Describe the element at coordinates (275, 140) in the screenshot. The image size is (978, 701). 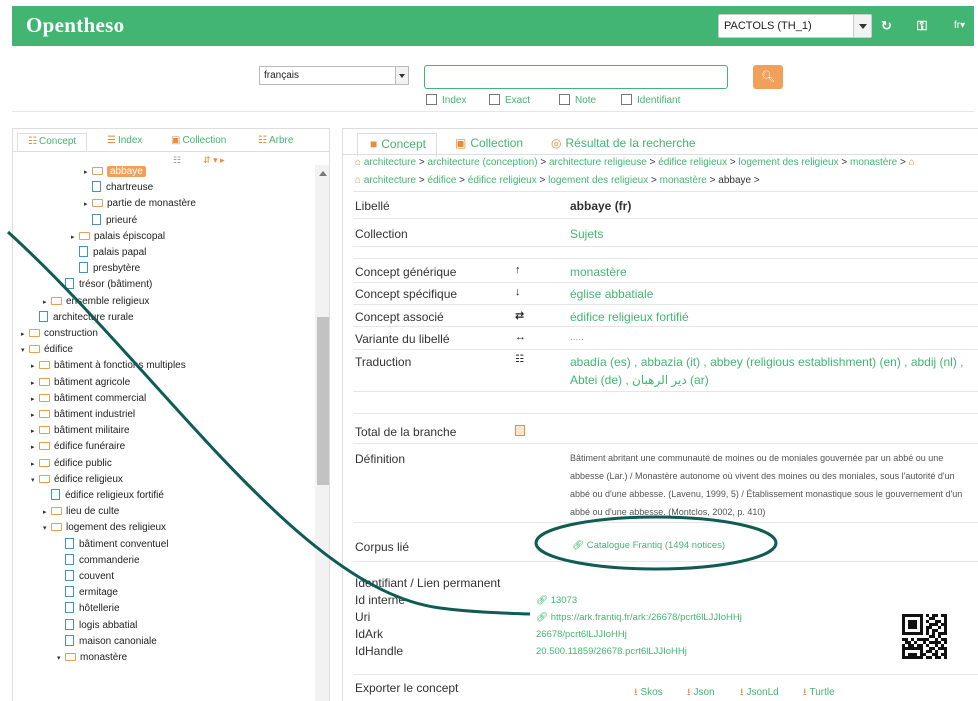
I see `tab-arbre: ☷ Arbre` at that location.